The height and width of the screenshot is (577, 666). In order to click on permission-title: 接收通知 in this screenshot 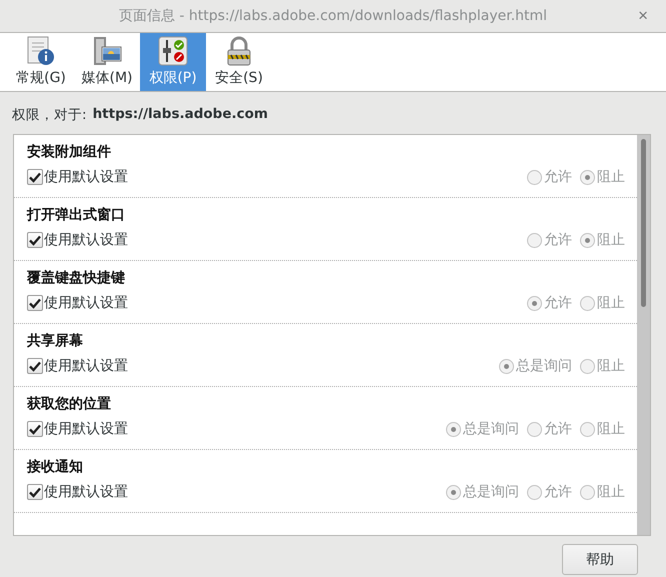, I will do `click(55, 467)`.